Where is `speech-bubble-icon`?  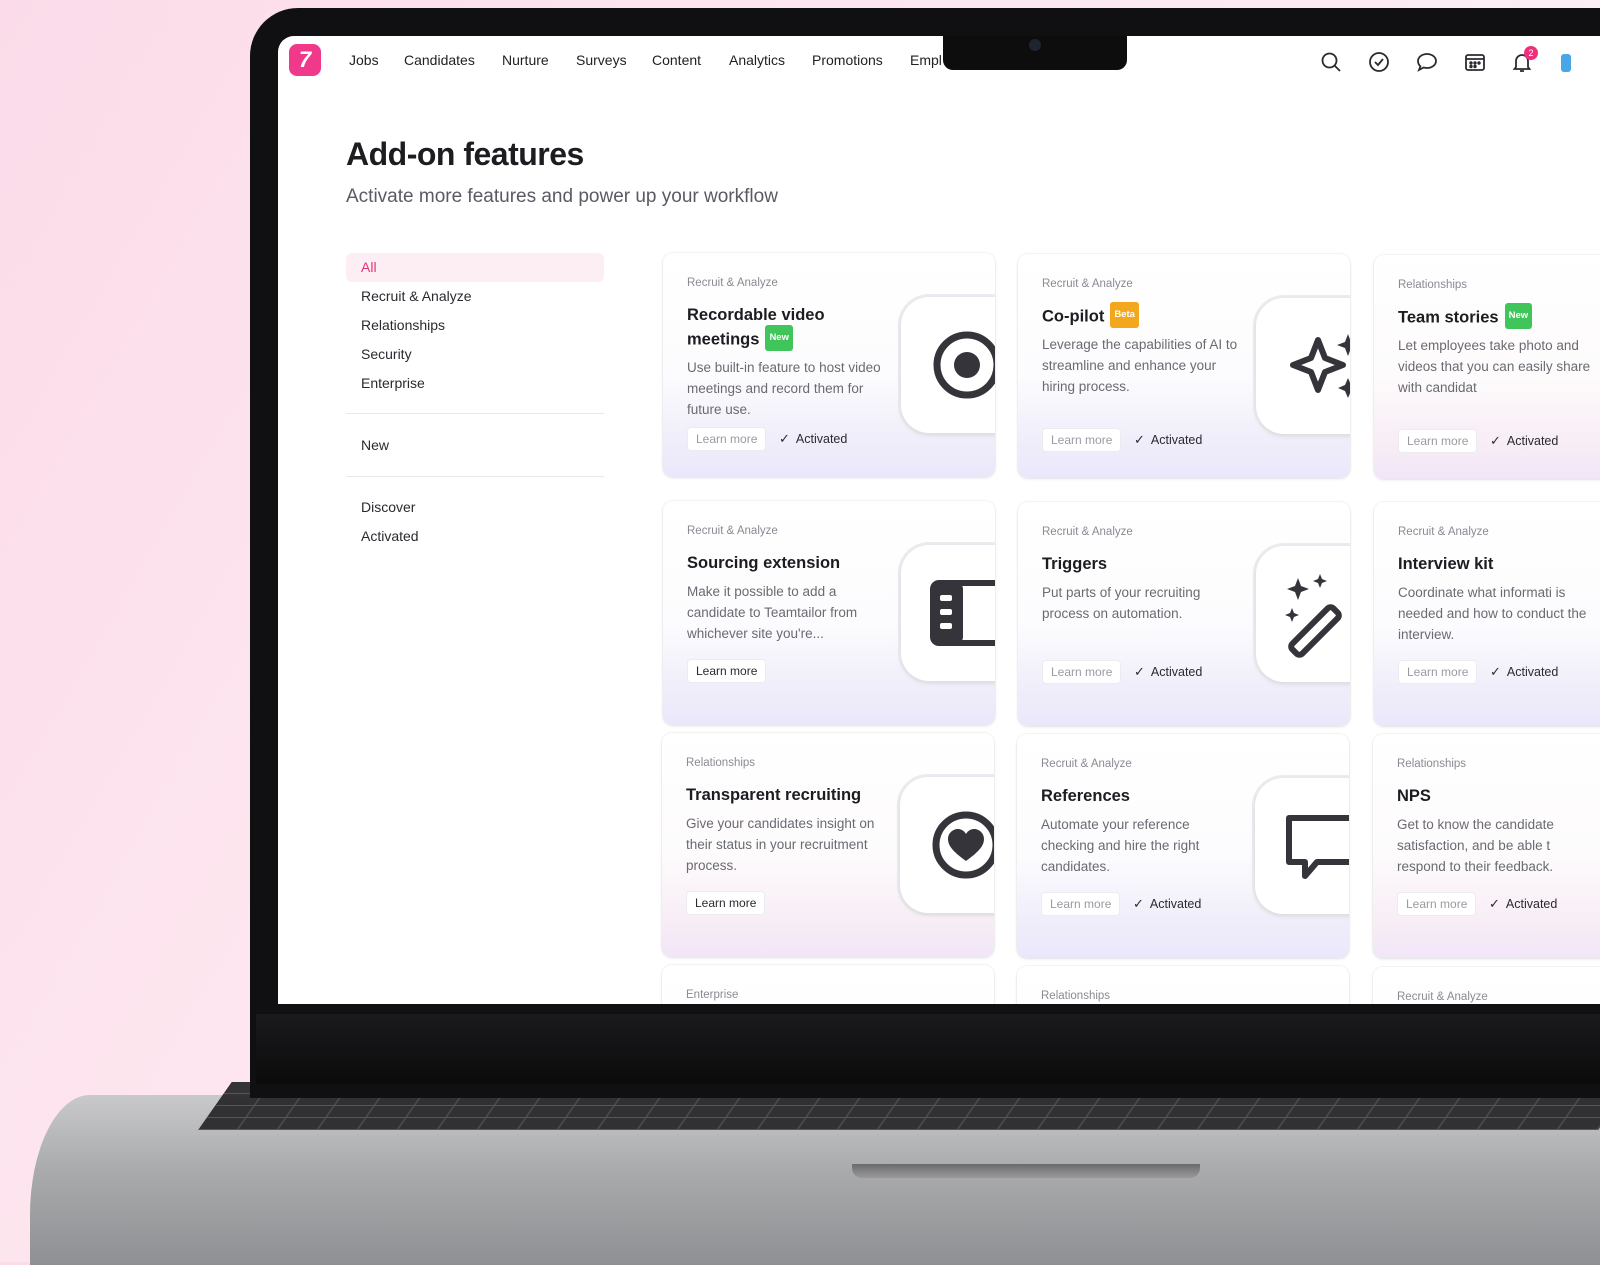 speech-bubble-icon is located at coordinates (1302, 846).